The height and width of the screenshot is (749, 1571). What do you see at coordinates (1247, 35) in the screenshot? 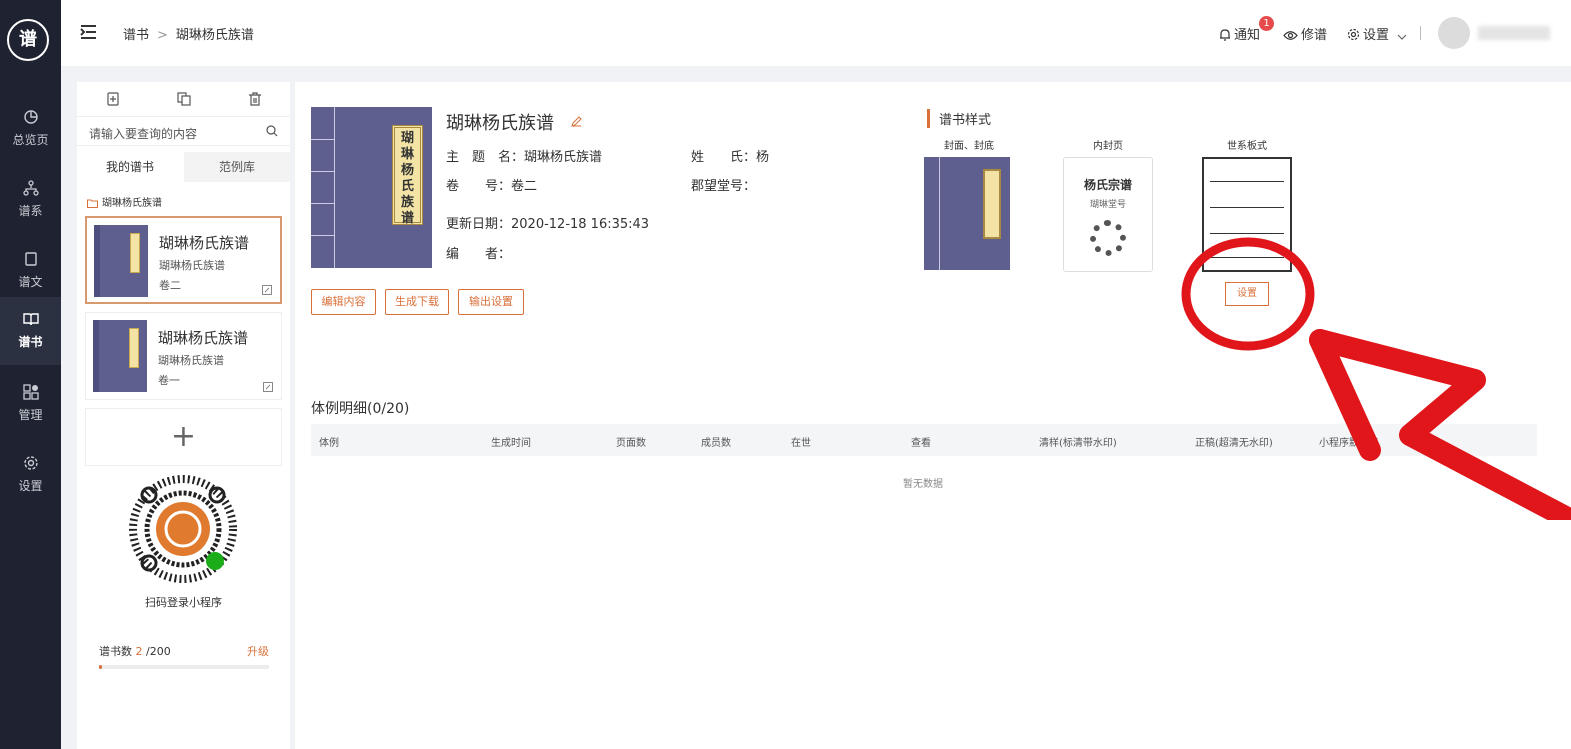
I see `notify-label: 通知` at bounding box center [1247, 35].